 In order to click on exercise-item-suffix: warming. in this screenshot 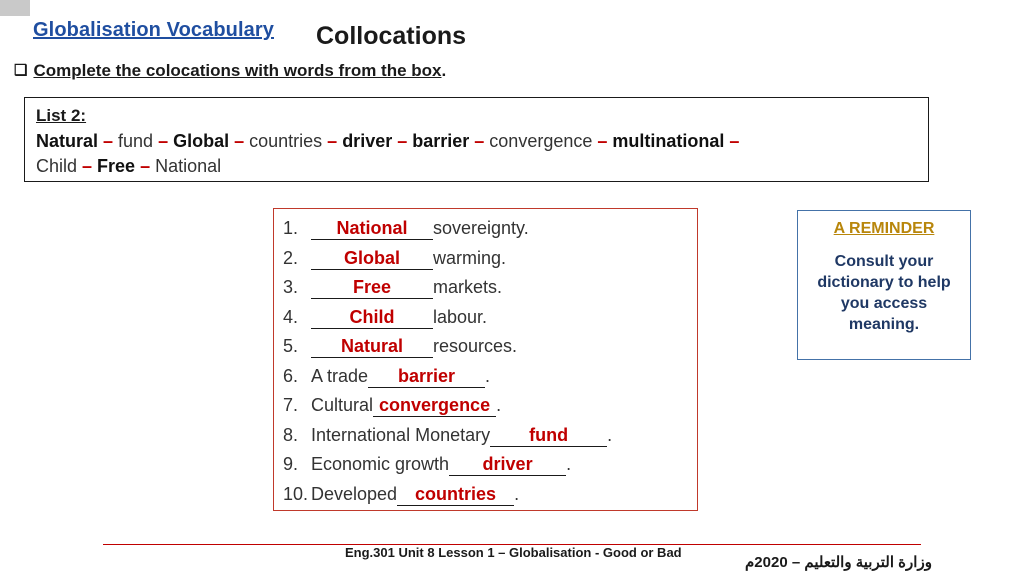, I will do `click(470, 257)`.